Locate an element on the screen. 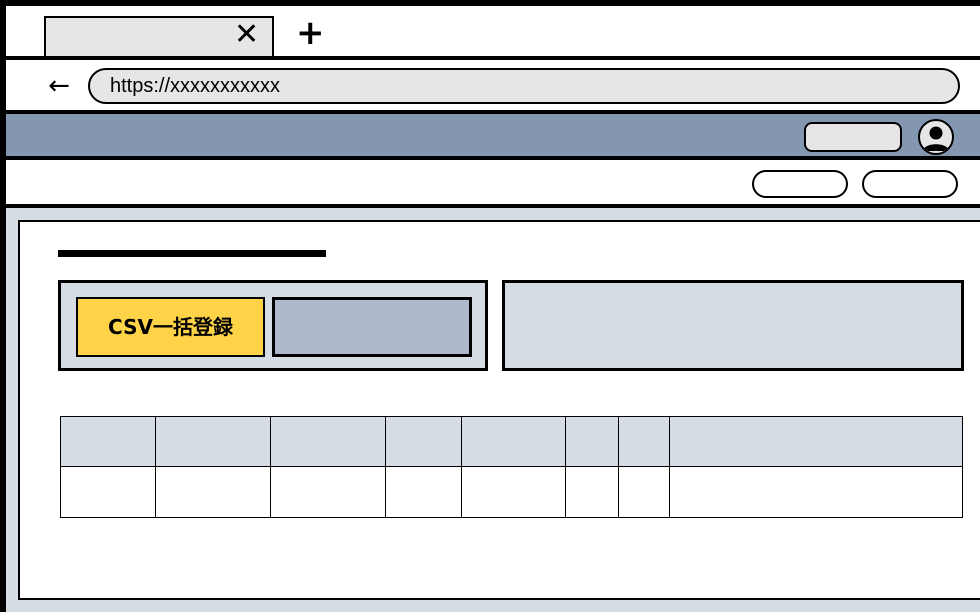  address-bar: ← https://xxxxxxxxxxx is located at coordinates (493, 85).